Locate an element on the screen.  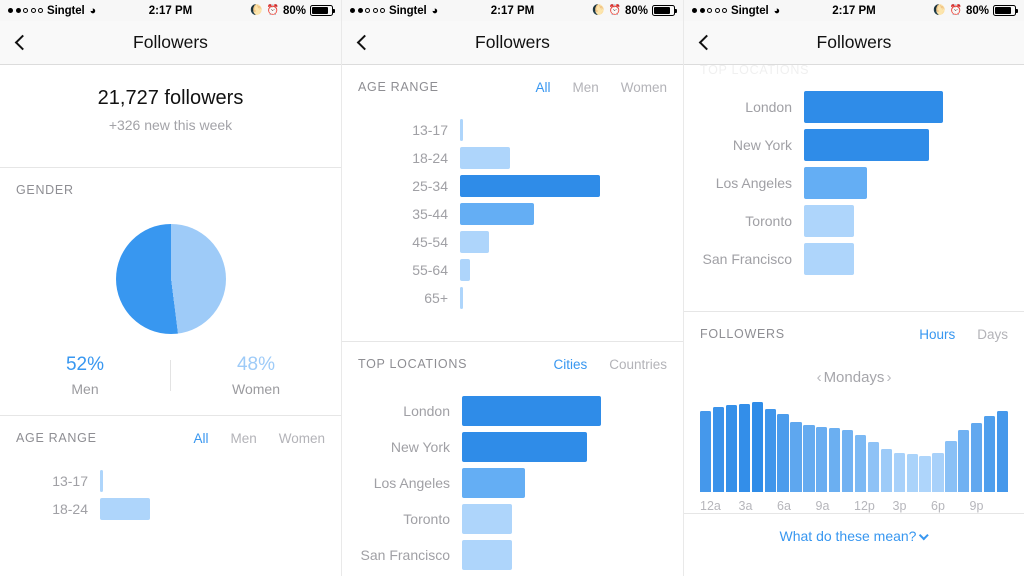
status-bar-right: 🌔 ⏰ 80% is located at coordinates (634, 10).